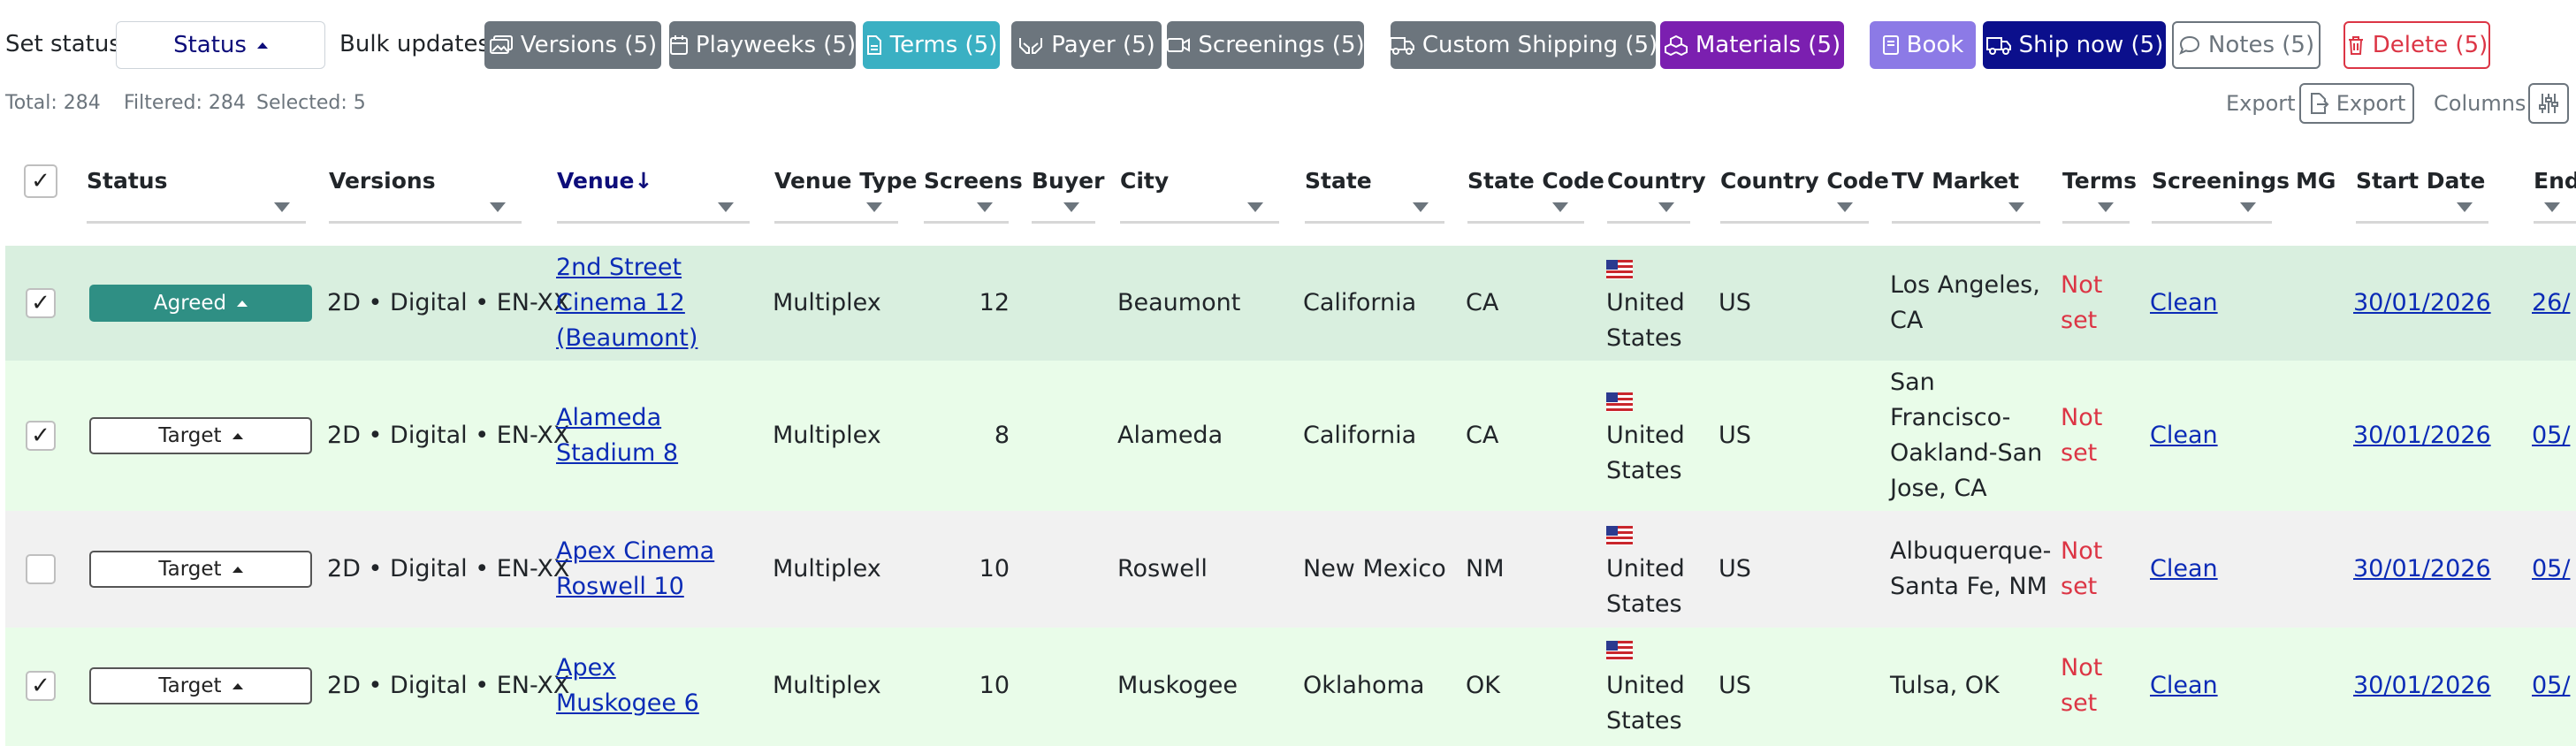  What do you see at coordinates (40, 181) in the screenshot?
I see `select-all-checkbox: ✓` at bounding box center [40, 181].